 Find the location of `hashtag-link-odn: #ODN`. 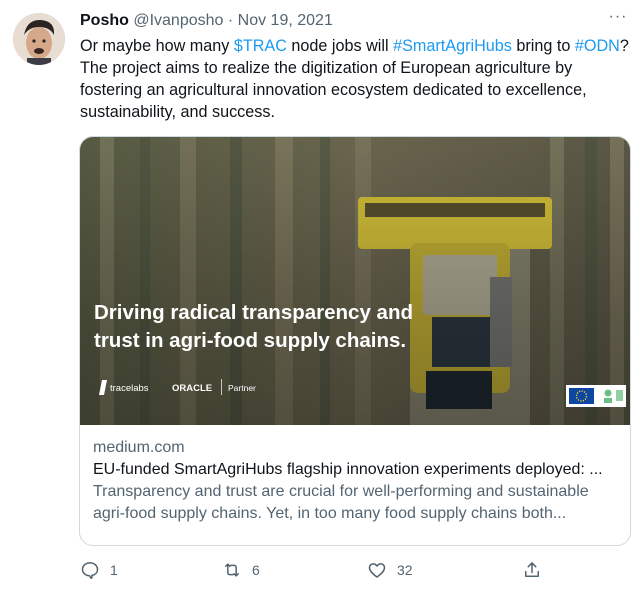

hashtag-link-odn: #ODN is located at coordinates (597, 46).